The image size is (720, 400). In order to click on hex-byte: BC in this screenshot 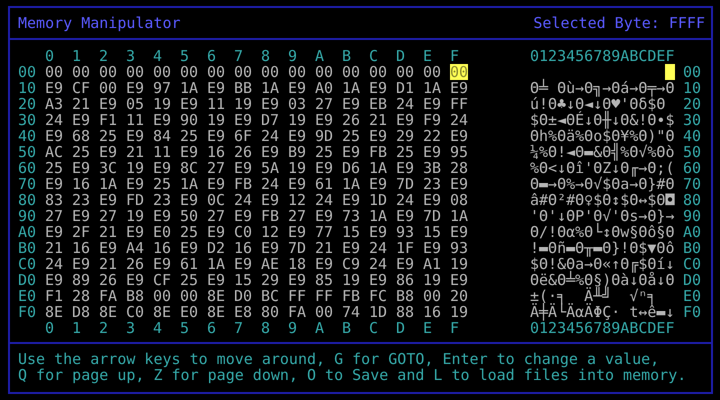, I will do `click(270, 296)`.